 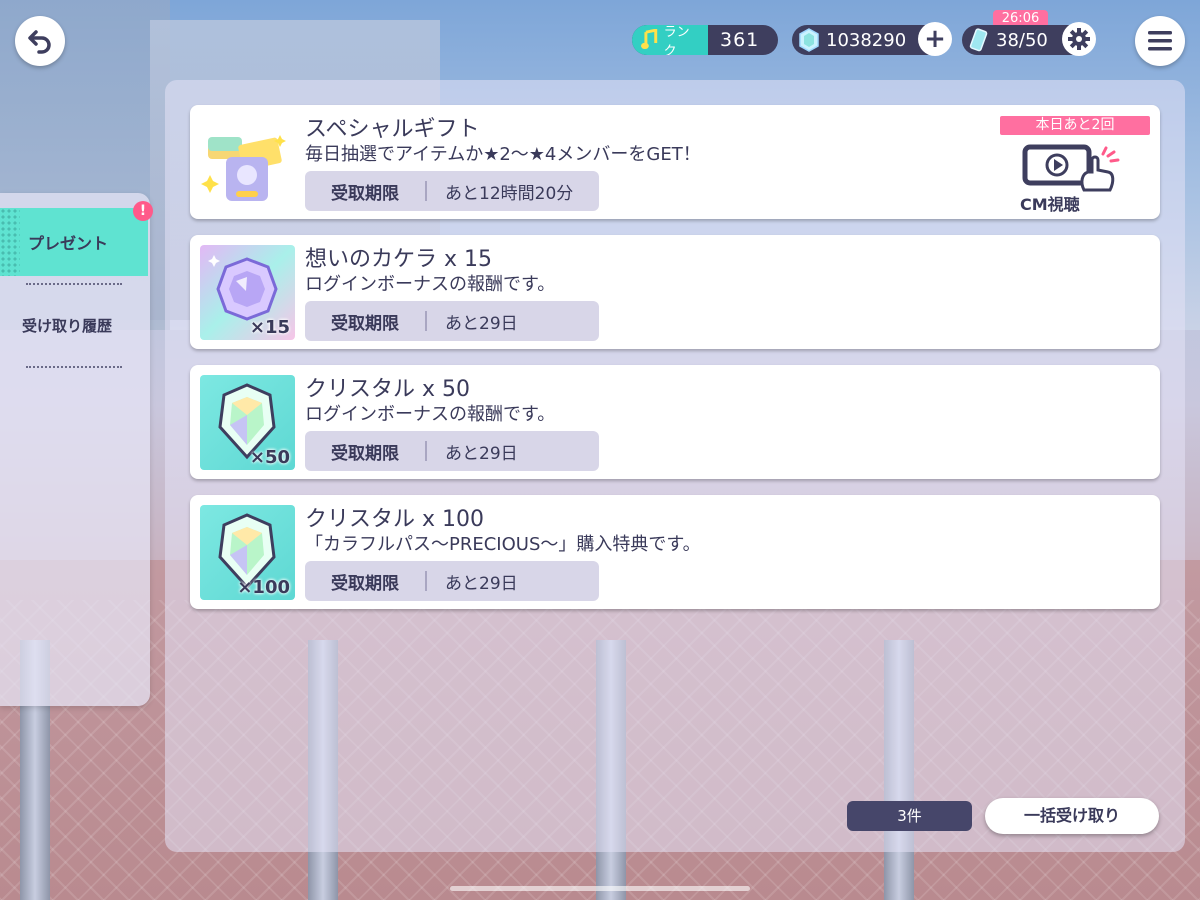 I want to click on gift-title: 想いのカケラ x 15, so click(x=399, y=259).